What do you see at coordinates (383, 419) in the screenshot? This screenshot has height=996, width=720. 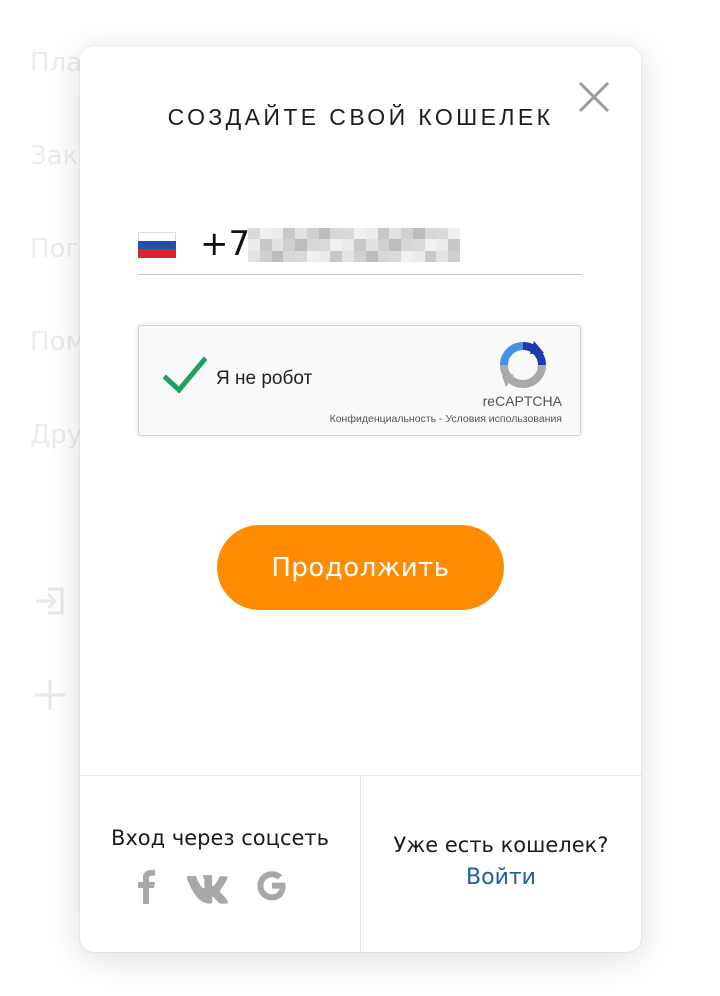 I see `privacy-link: Конфиденциальность` at bounding box center [383, 419].